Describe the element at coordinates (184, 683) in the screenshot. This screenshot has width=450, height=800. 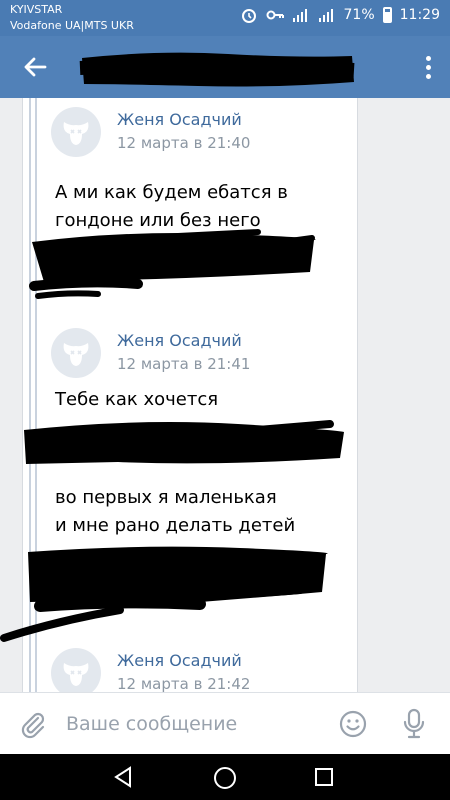
I see `message-time: 12 марта в 21:42` at that location.